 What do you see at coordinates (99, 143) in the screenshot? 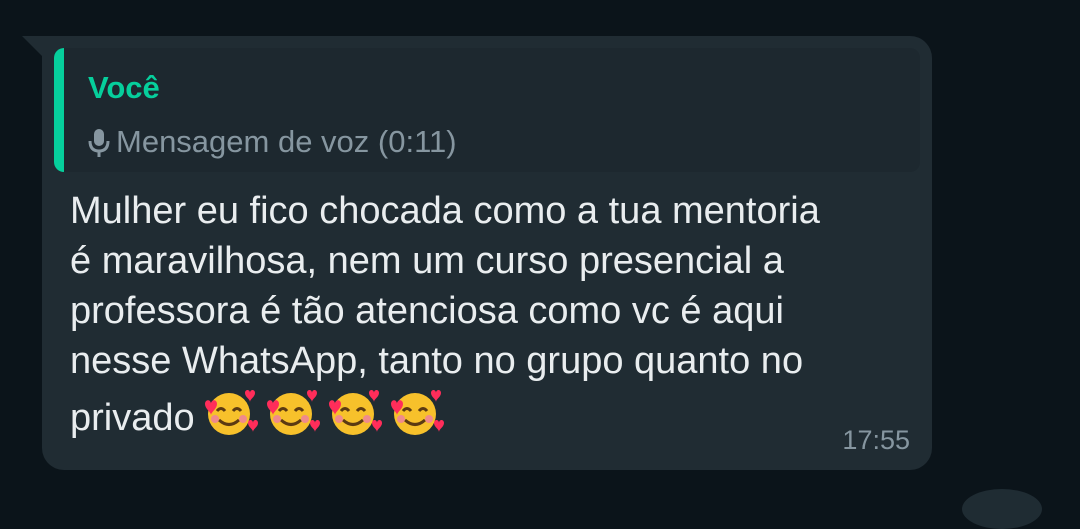
I see `mic-icon` at bounding box center [99, 143].